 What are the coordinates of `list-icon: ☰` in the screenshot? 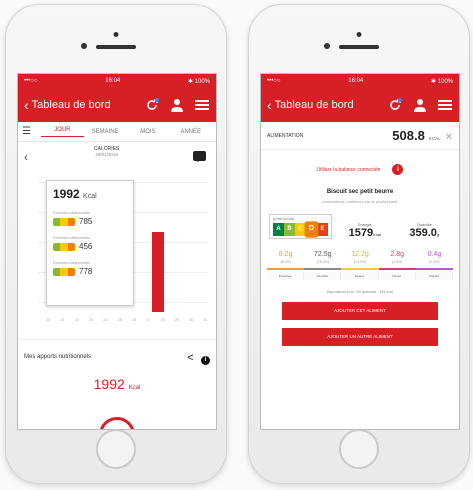 It's located at (26, 131).